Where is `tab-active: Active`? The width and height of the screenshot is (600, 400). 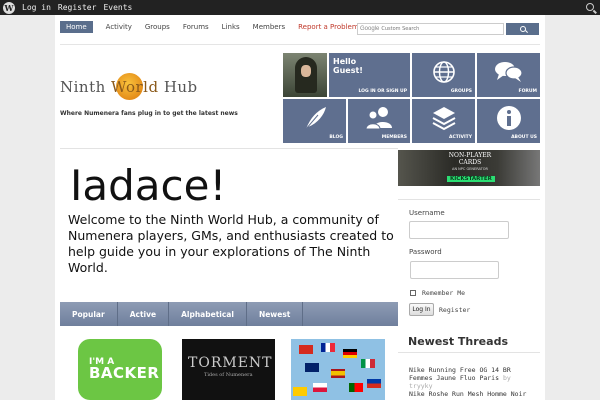 tab-active: Active is located at coordinates (144, 314).